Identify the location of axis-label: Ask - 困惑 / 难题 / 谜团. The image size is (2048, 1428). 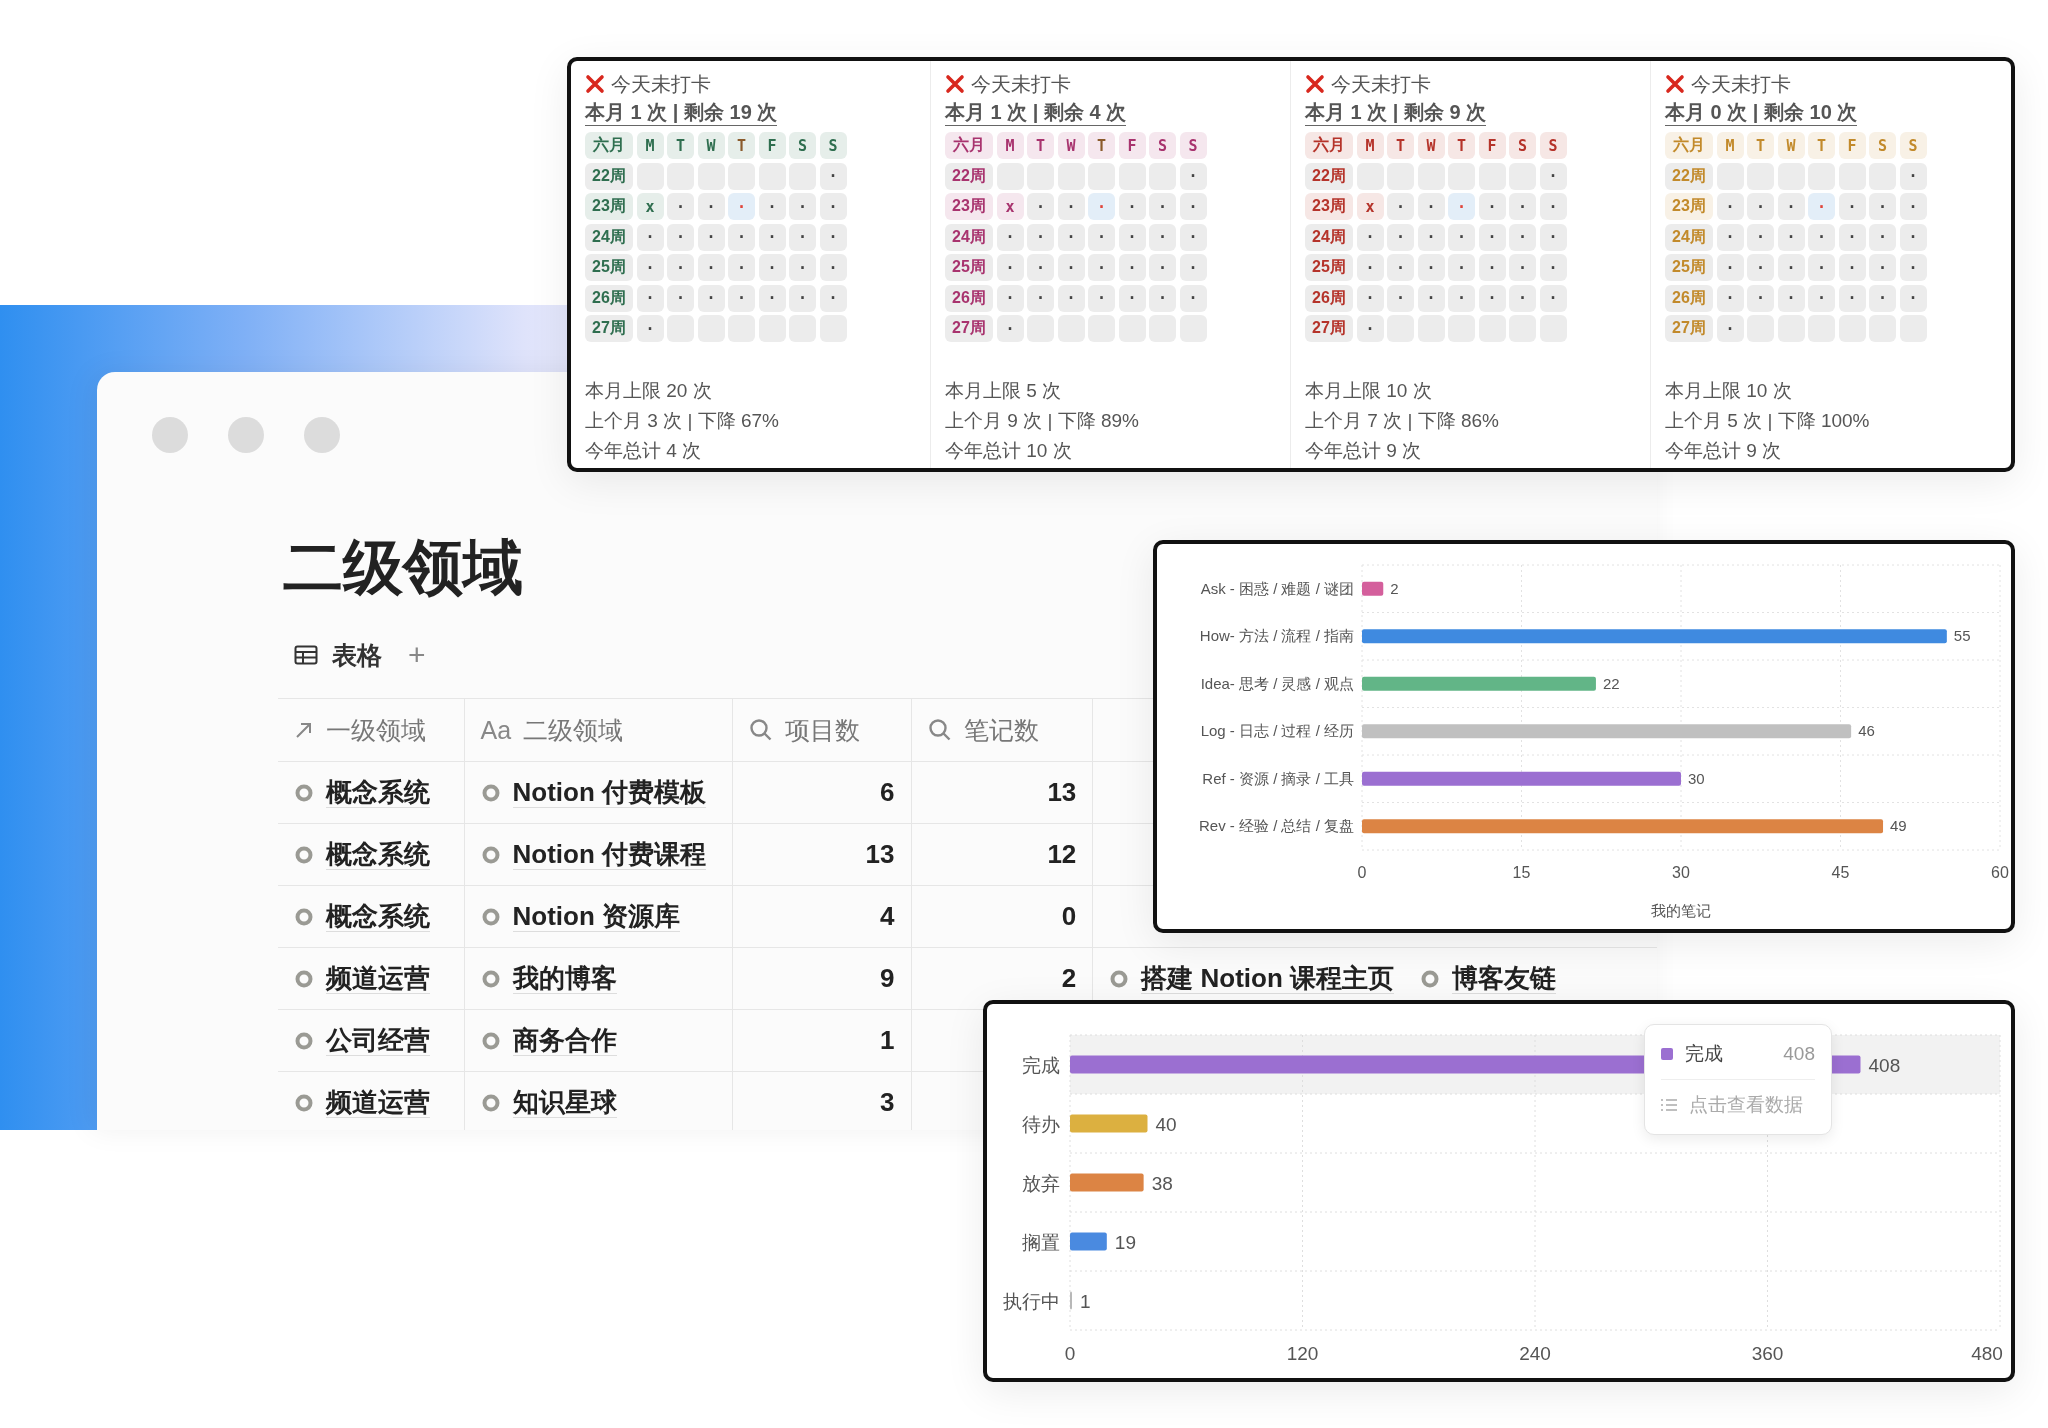
(1277, 588).